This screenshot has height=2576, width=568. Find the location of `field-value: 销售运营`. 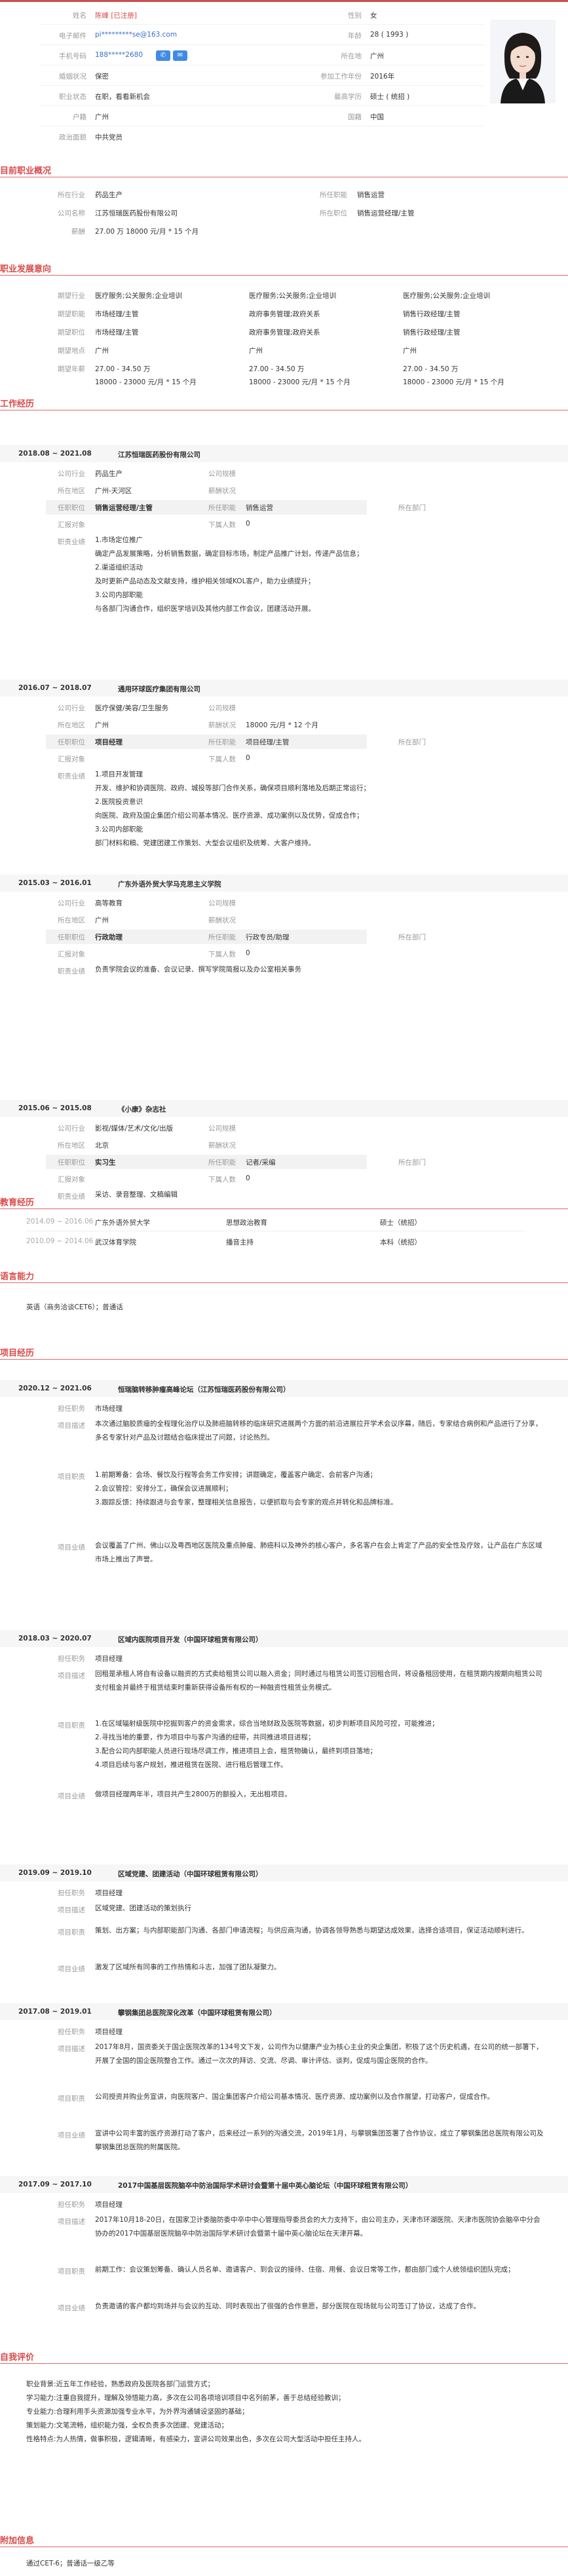

field-value: 销售运营 is located at coordinates (371, 195).